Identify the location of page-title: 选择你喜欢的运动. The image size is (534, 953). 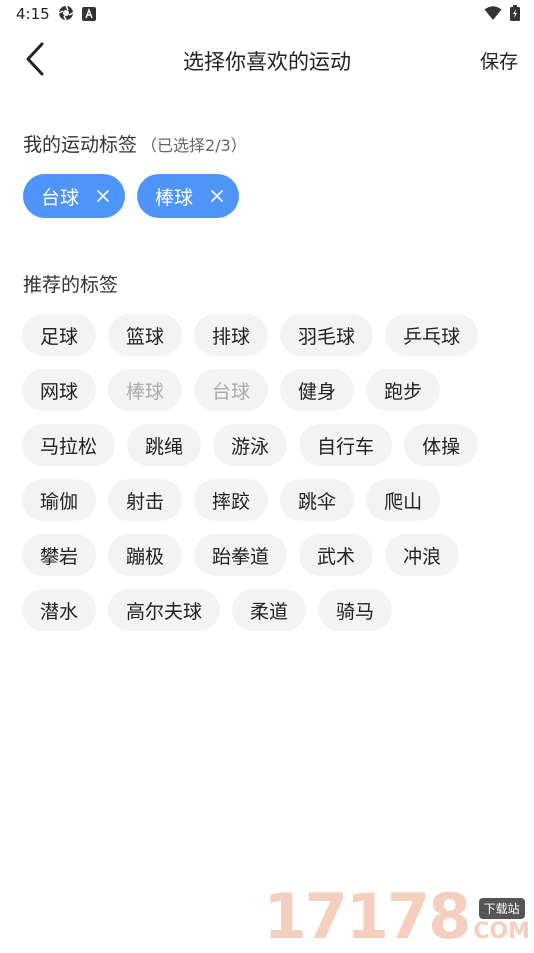
(267, 62).